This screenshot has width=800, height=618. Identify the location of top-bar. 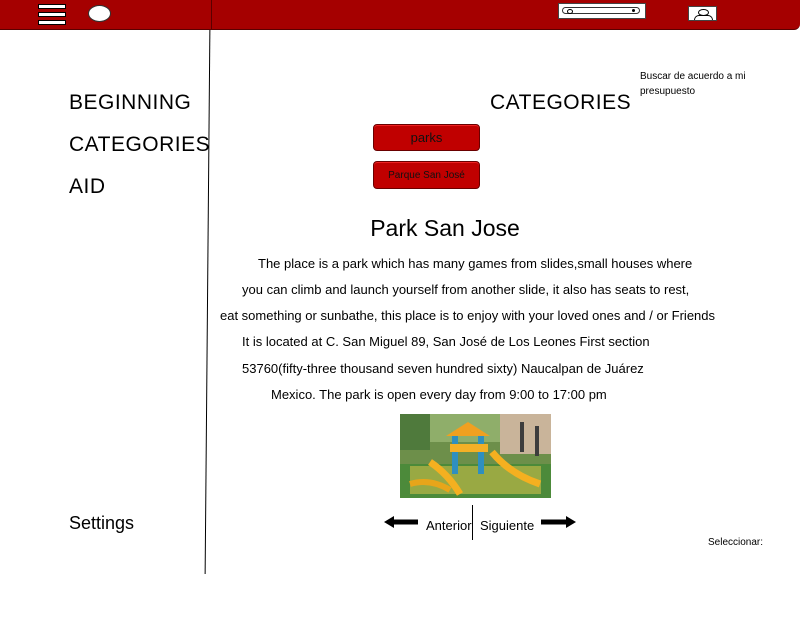
(400, 15).